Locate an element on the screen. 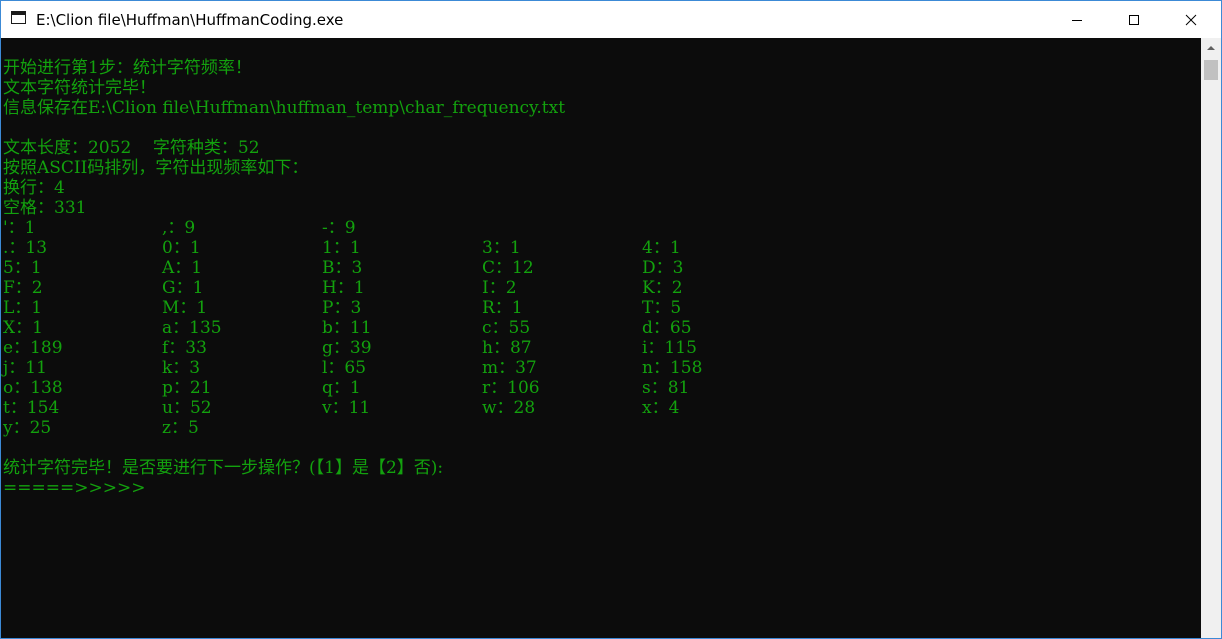 The height and width of the screenshot is (639, 1222). console-line: 按照ASCII码排列，字符出现频率如下： is located at coordinates (156, 168).